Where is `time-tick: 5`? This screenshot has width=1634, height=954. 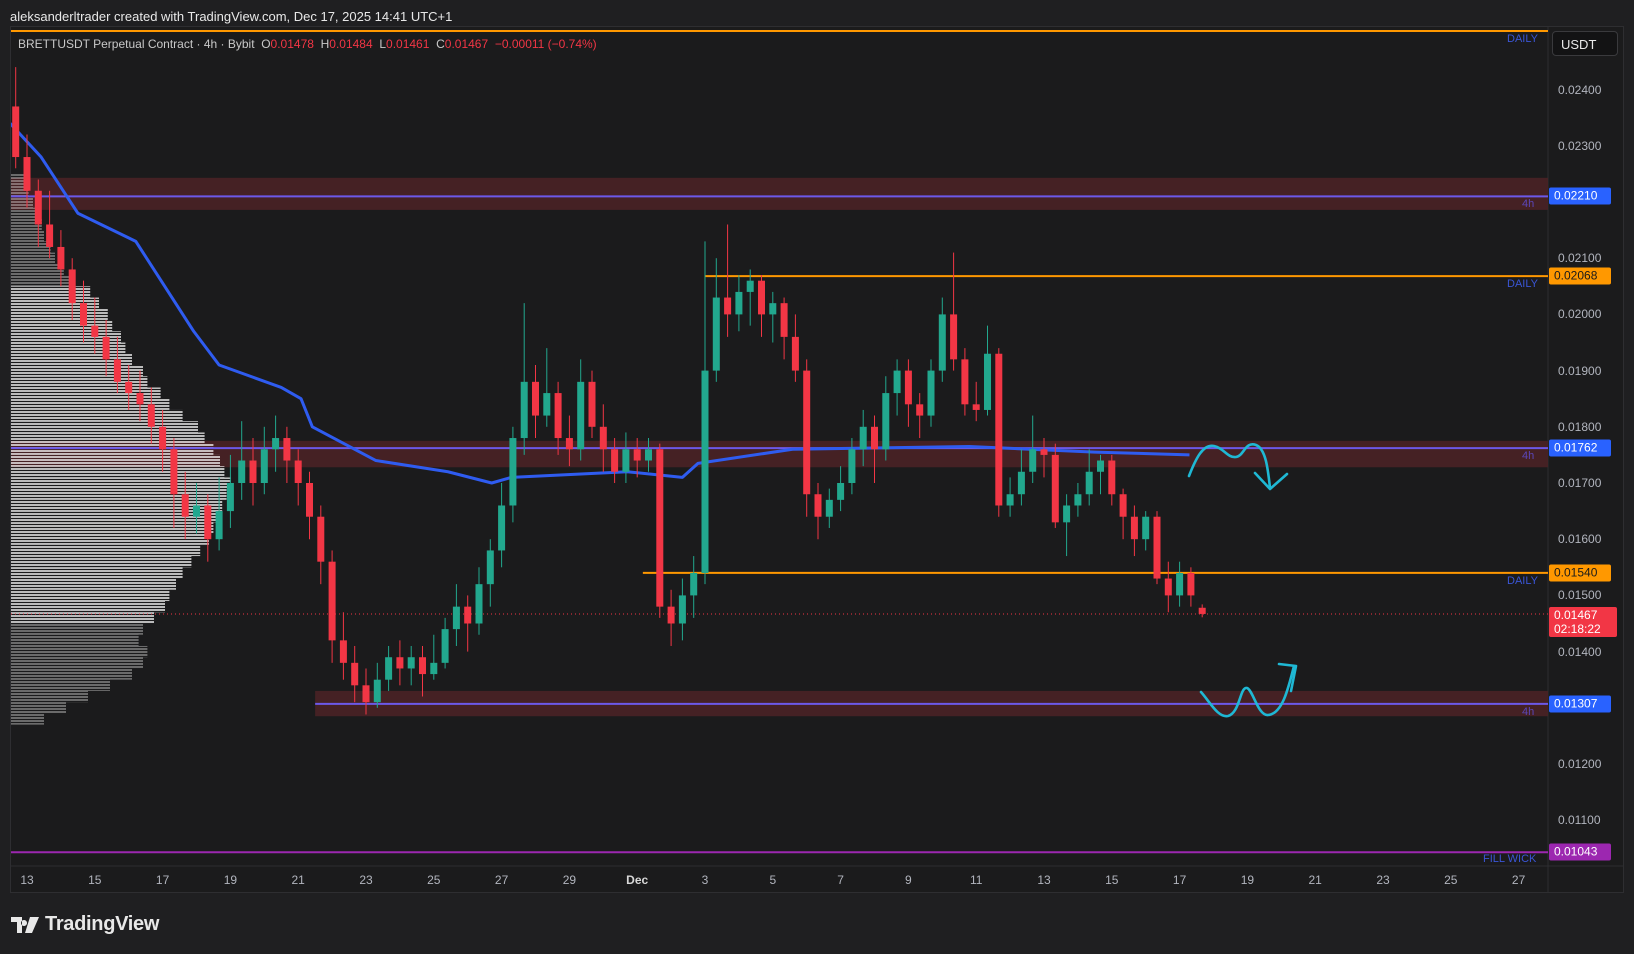 time-tick: 5 is located at coordinates (773, 880).